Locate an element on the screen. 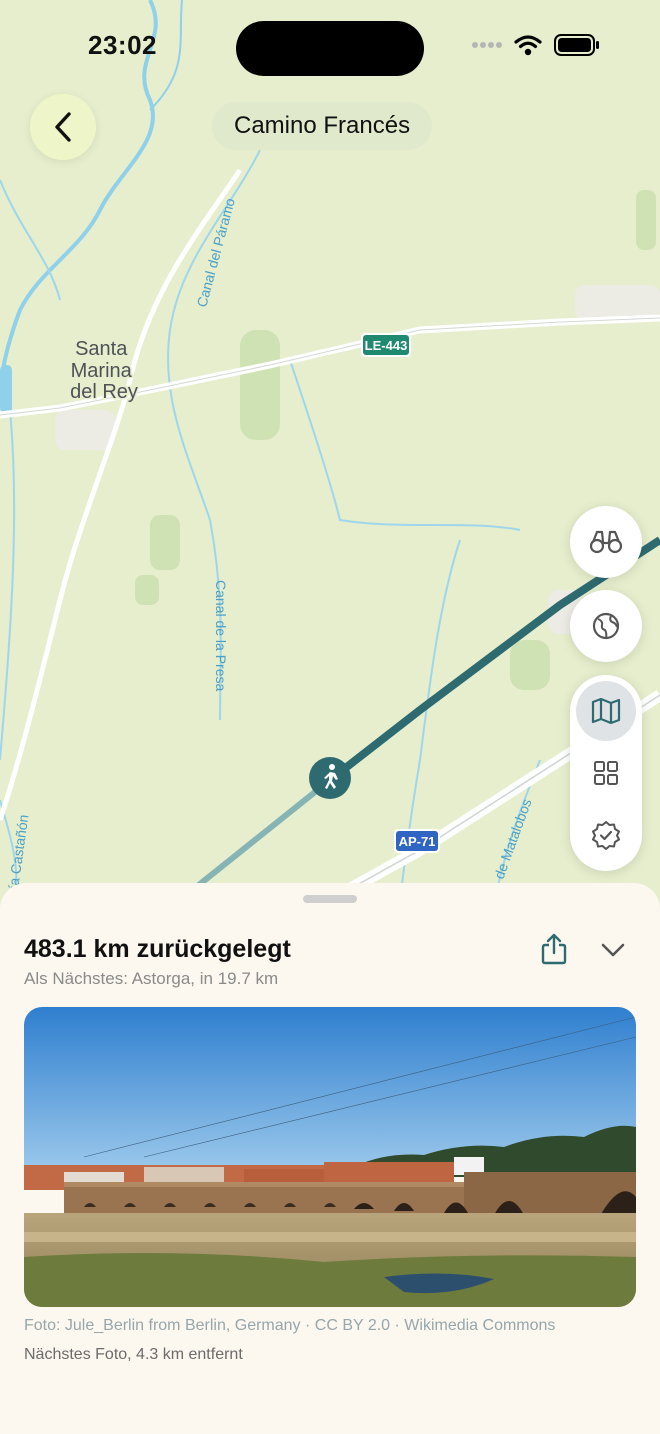  back-button is located at coordinates (63, 127).